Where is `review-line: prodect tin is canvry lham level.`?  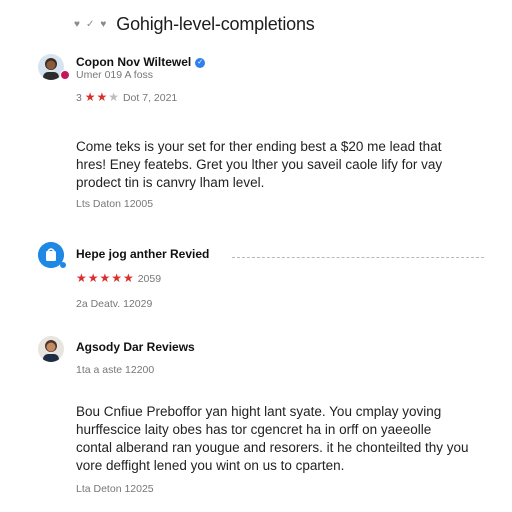 review-line: prodect tin is canvry lham level. is located at coordinates (170, 182).